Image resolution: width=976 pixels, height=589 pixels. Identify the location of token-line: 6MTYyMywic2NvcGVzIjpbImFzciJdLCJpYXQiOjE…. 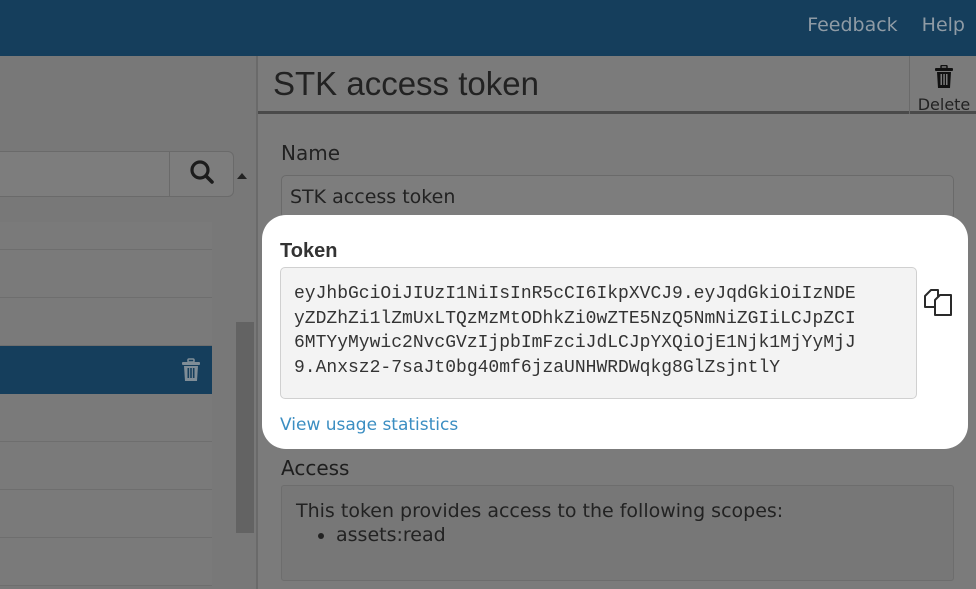
(575, 343).